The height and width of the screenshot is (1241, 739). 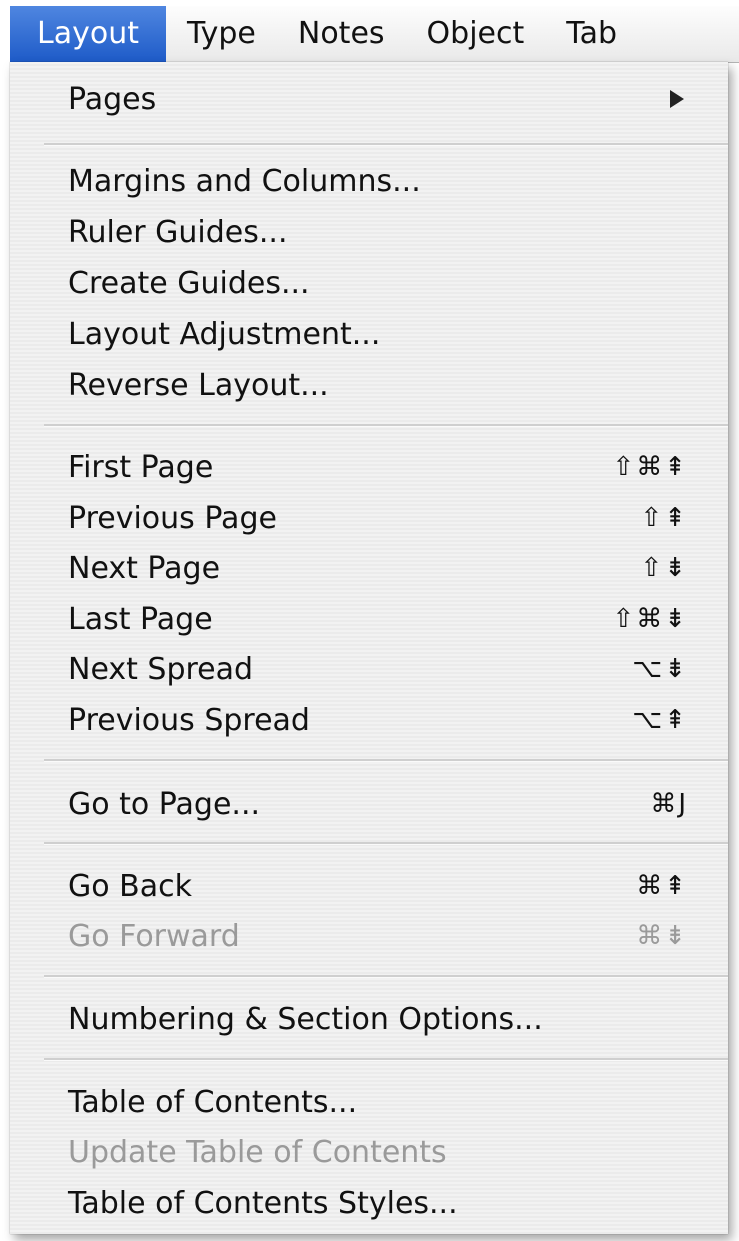 What do you see at coordinates (221, 34) in the screenshot?
I see `menubar-type: Type` at bounding box center [221, 34].